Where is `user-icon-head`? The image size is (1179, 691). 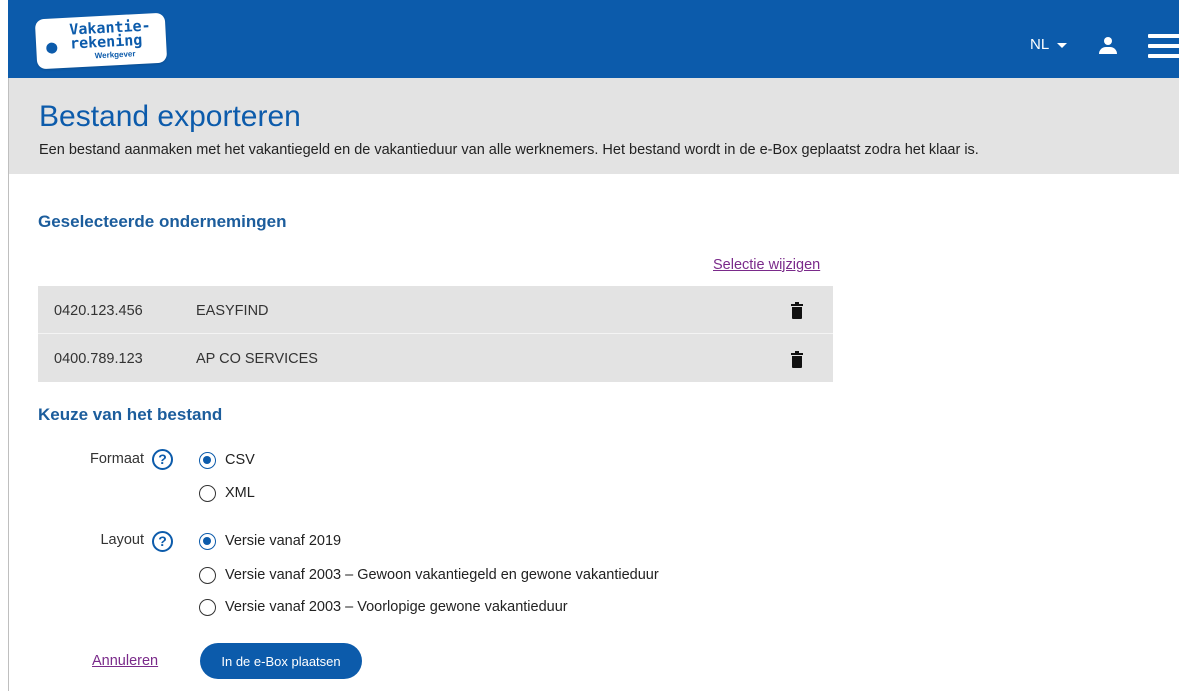 user-icon-head is located at coordinates (1108, 41).